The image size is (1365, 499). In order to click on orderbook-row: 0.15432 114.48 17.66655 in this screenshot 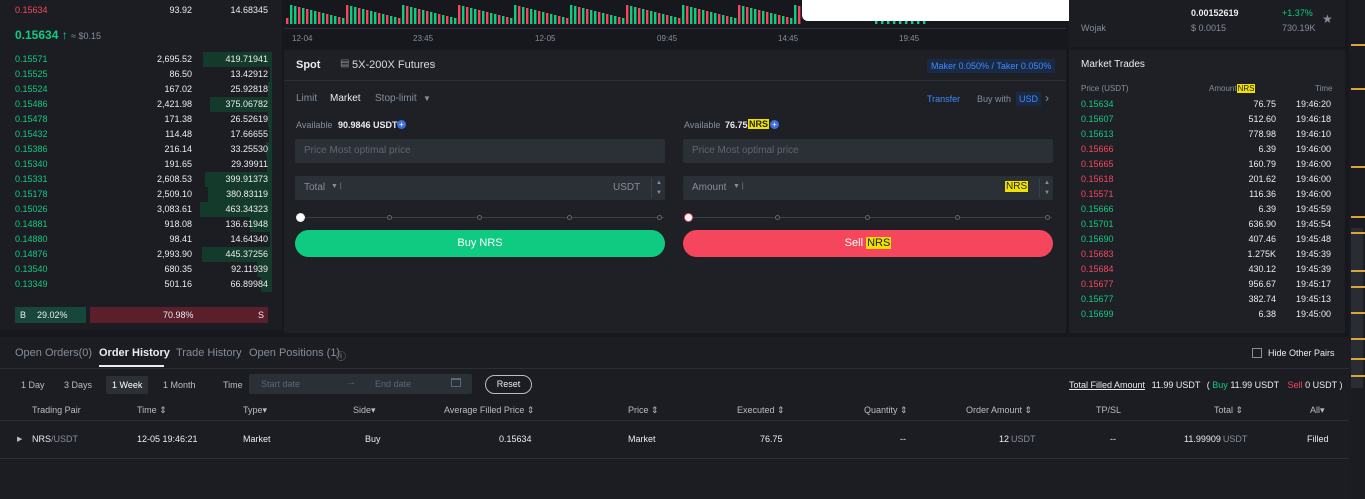, I will do `click(141, 134)`.